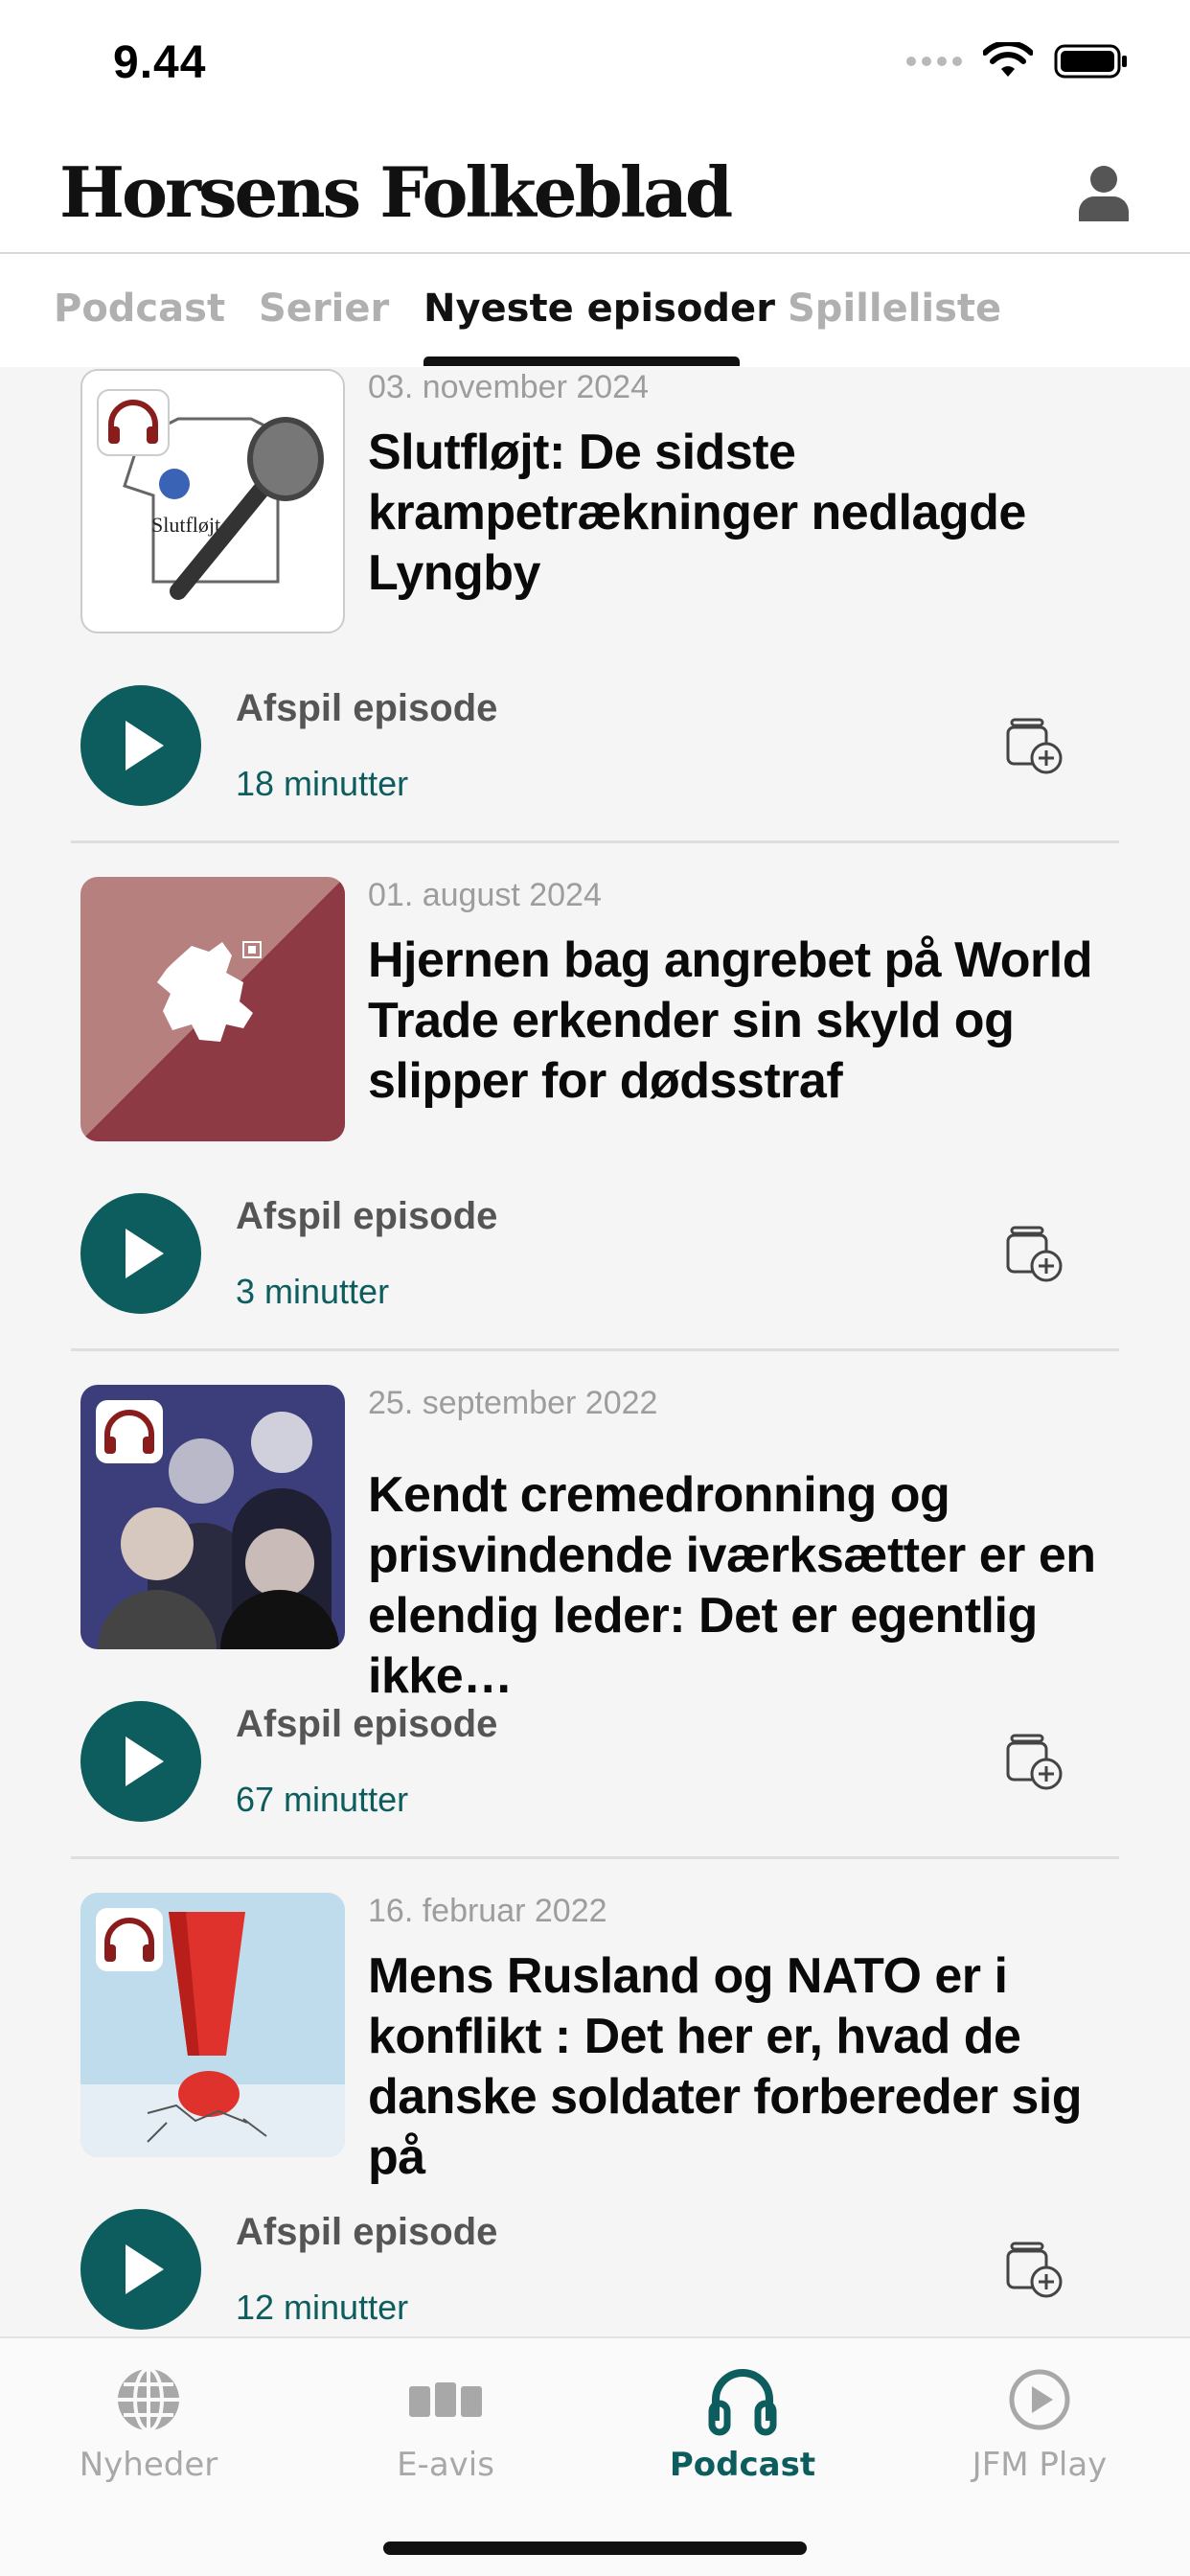  I want to click on status-bar: 9.44, so click(595, 67).